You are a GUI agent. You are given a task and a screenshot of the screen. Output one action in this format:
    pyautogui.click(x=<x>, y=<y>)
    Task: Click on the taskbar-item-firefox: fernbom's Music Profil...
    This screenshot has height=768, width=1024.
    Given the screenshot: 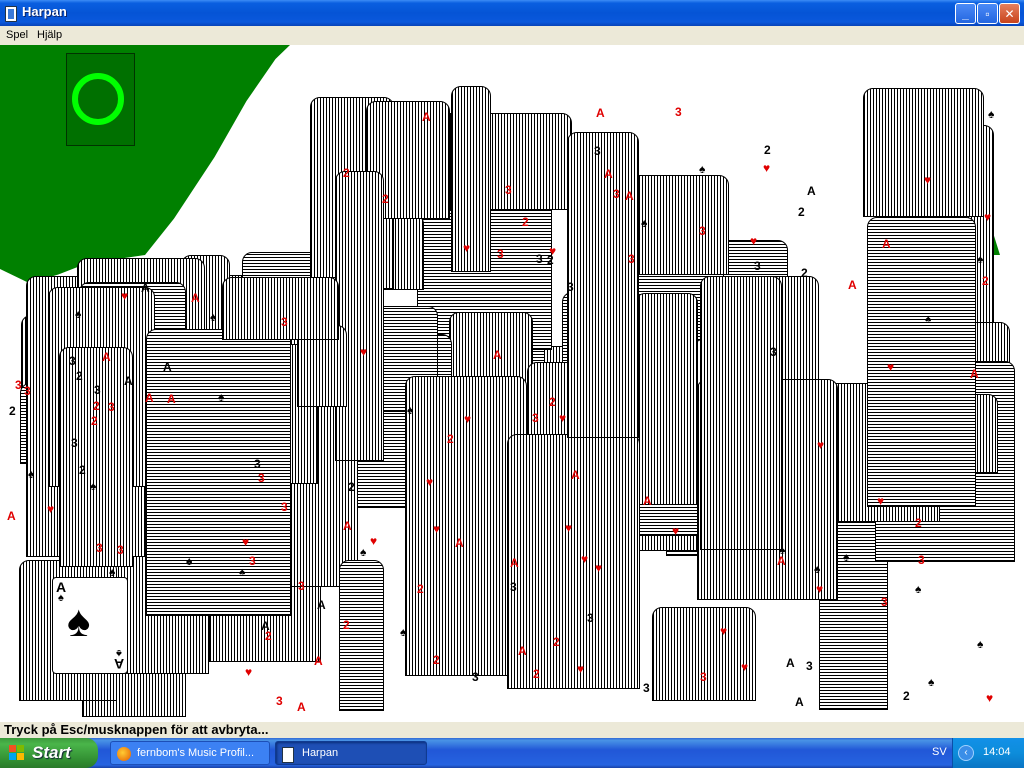 What is the action you would take?
    pyautogui.click(x=190, y=753)
    